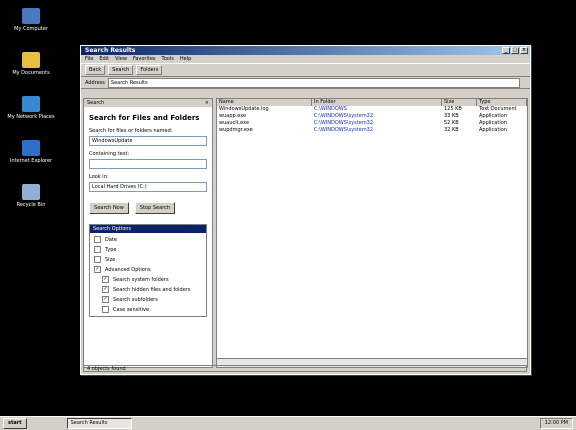 The image size is (576, 430). Describe the element at coordinates (99, 177) in the screenshot. I see `lookin-label: Look in:` at that location.